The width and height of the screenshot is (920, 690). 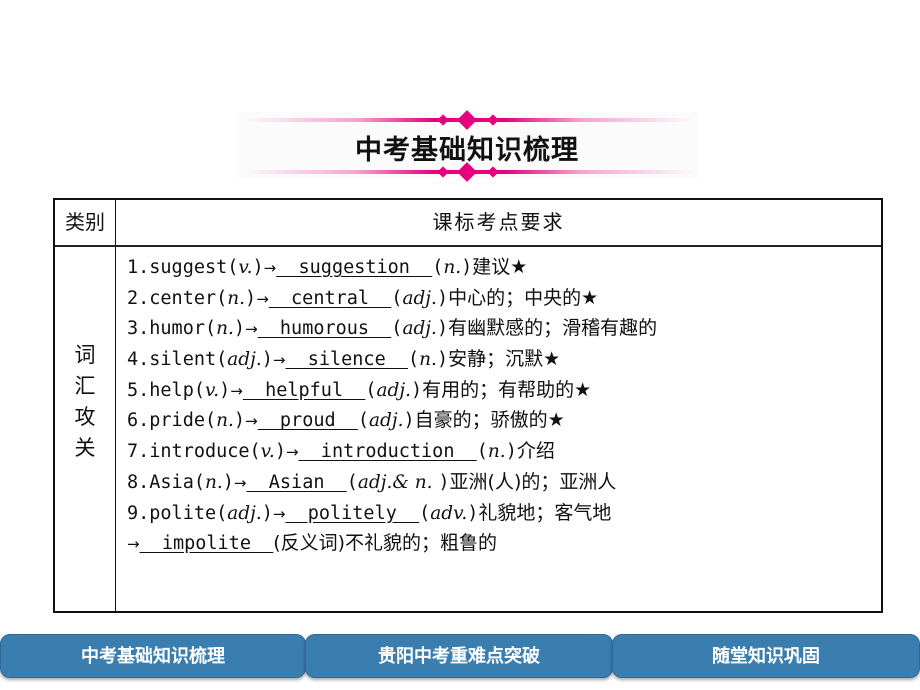 I want to click on answer-part-of-speech: adv., so click(x=449, y=513).